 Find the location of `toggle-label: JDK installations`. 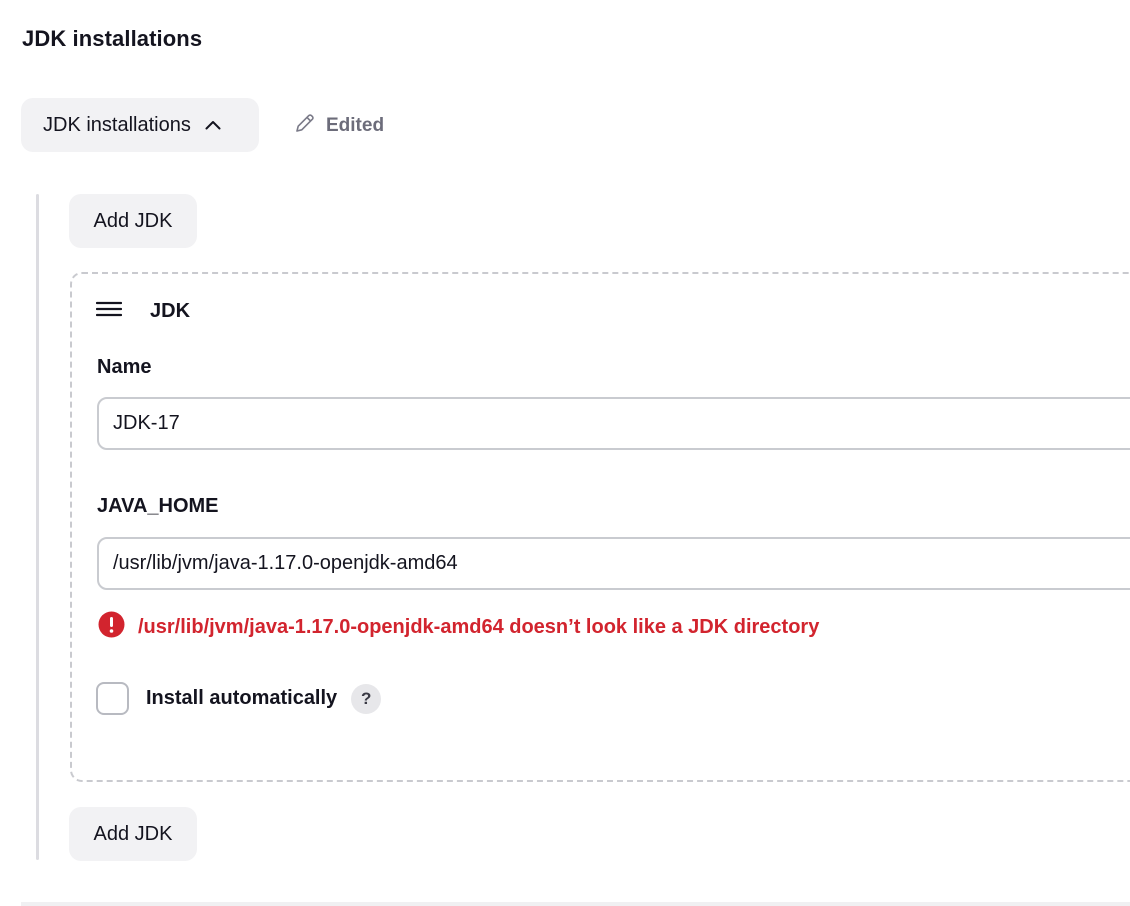

toggle-label: JDK installations is located at coordinates (117, 124).